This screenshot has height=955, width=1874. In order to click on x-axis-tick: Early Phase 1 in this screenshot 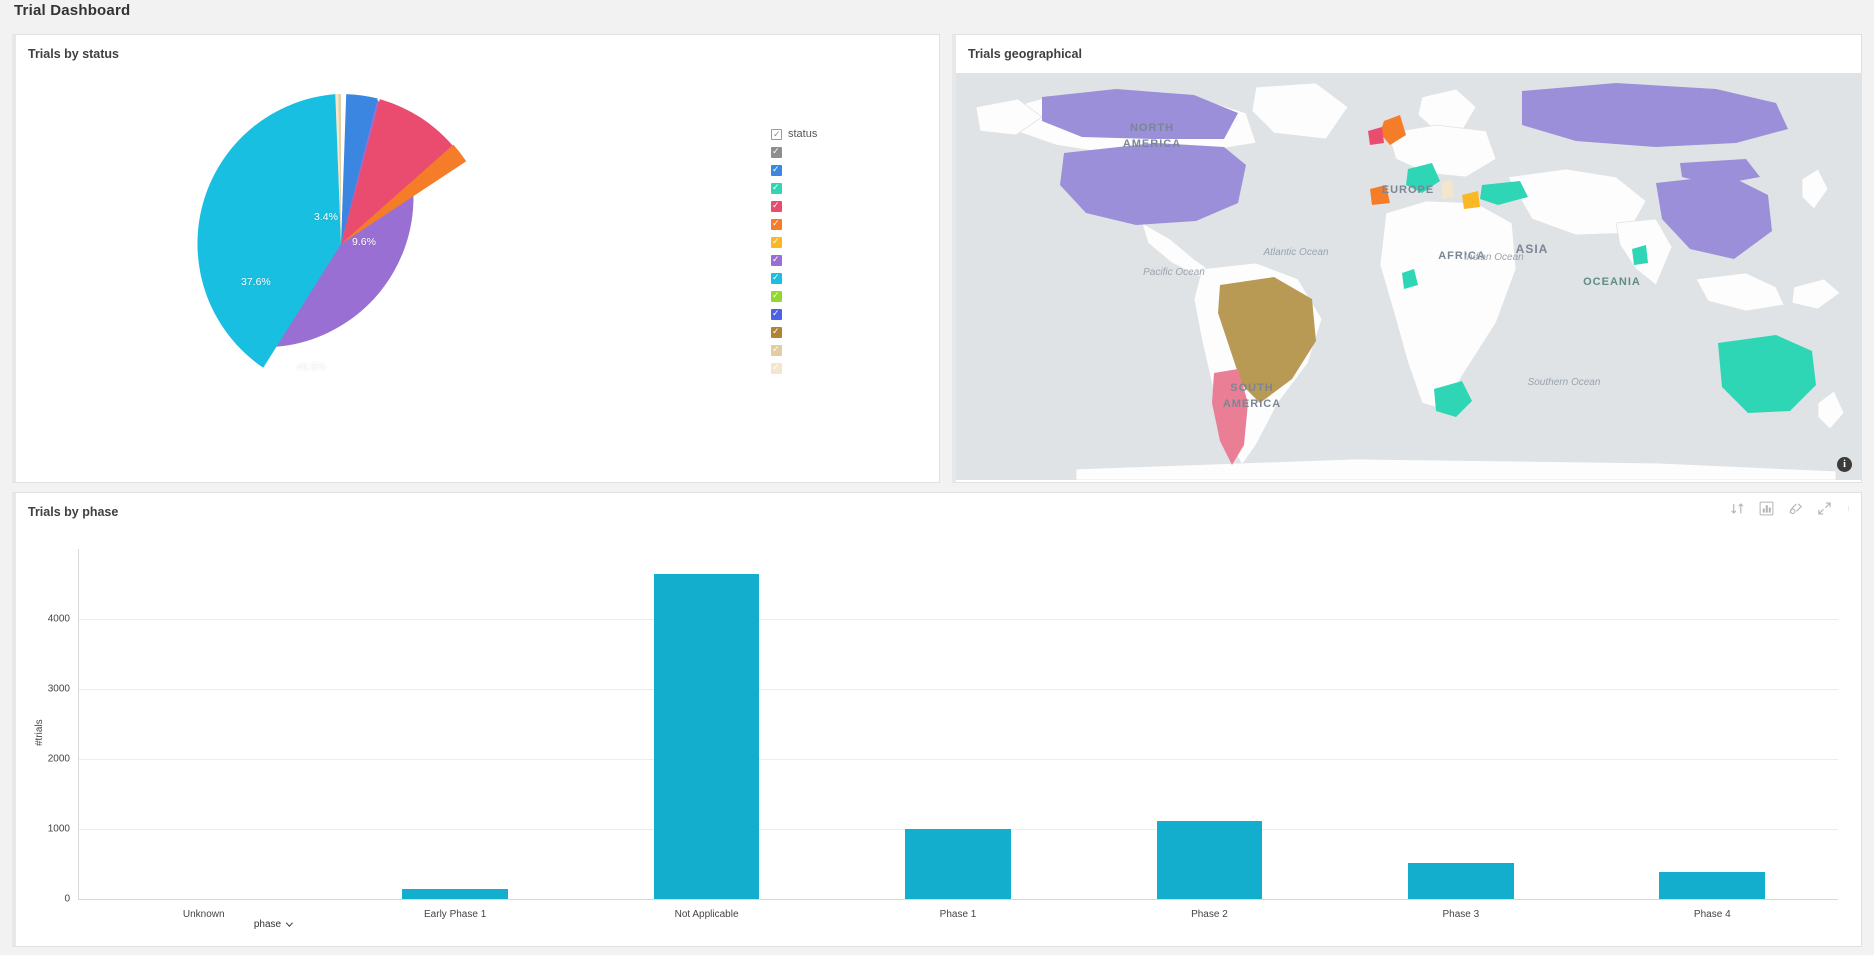, I will do `click(455, 914)`.